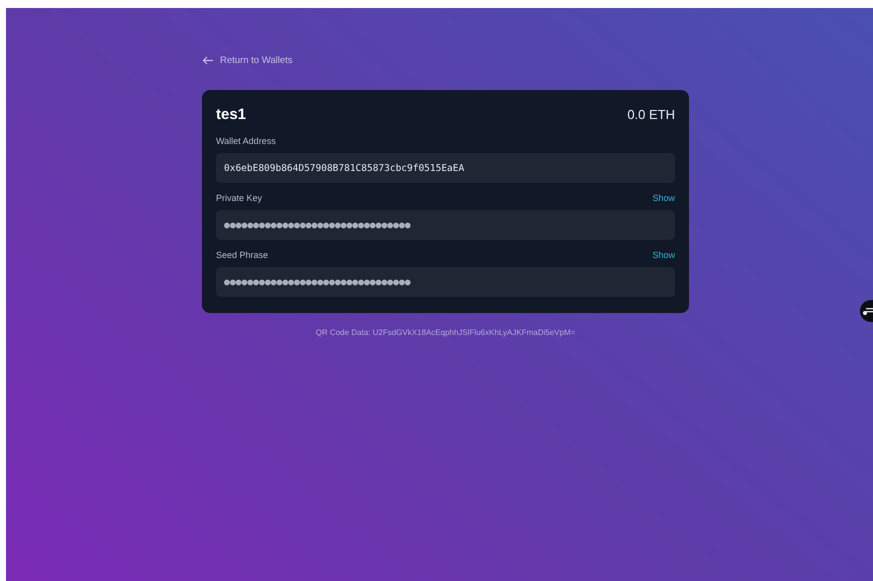  I want to click on qr-code-data: QR Code Data: U2FsdGVkX18AcEqphhJSlFlu6xKhLyAJKFmaDi5eVpM=, so click(445, 332).